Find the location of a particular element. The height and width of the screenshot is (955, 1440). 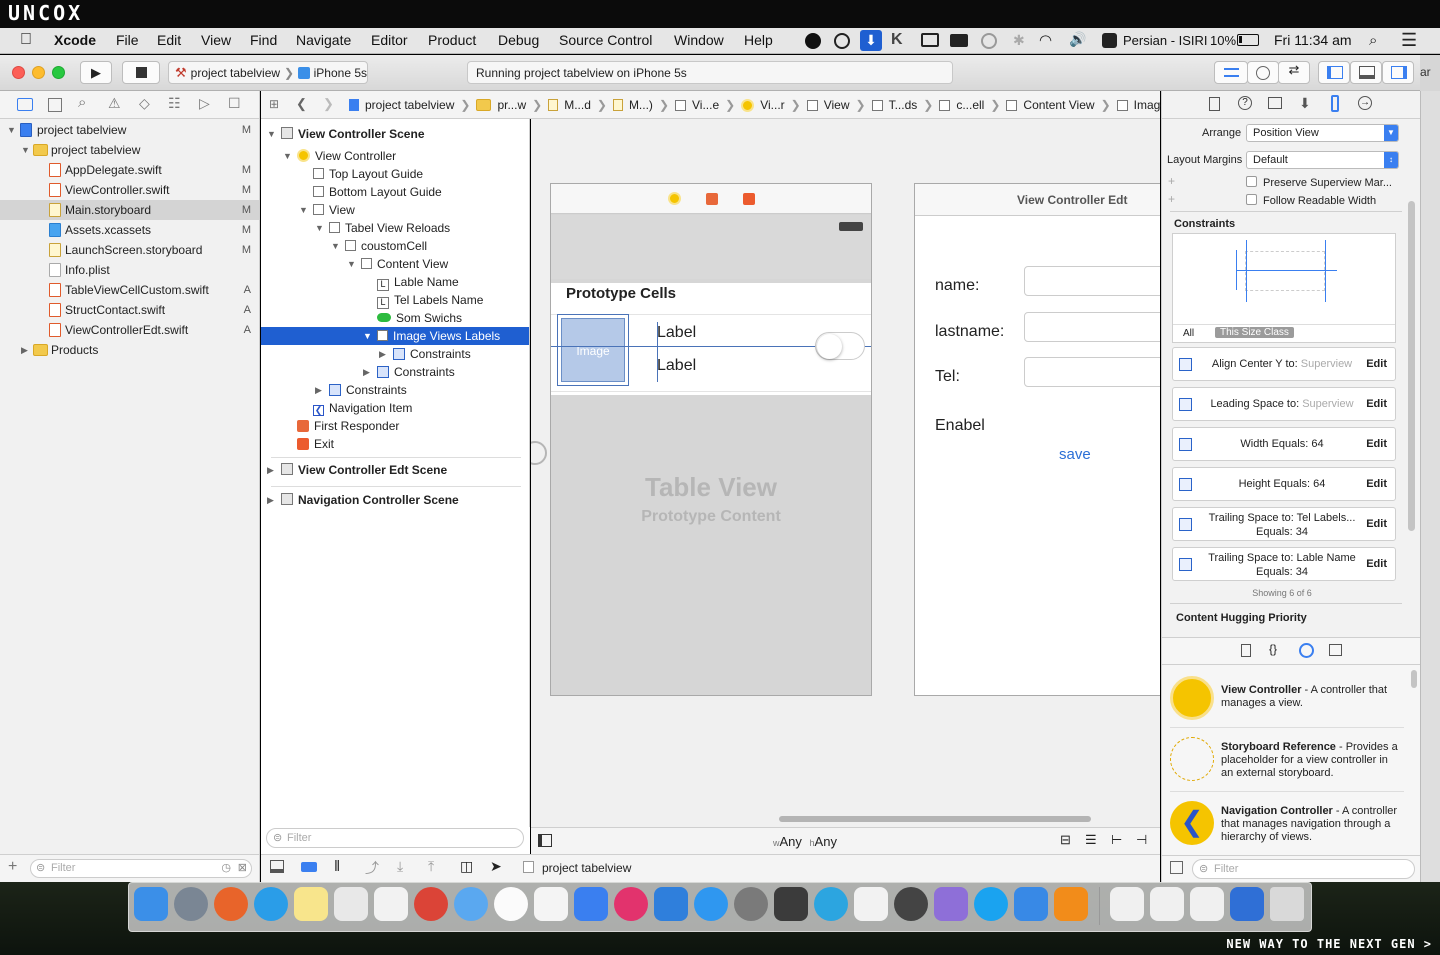

embed-stack-icon: ⊟ is located at coordinates (1065, 840).